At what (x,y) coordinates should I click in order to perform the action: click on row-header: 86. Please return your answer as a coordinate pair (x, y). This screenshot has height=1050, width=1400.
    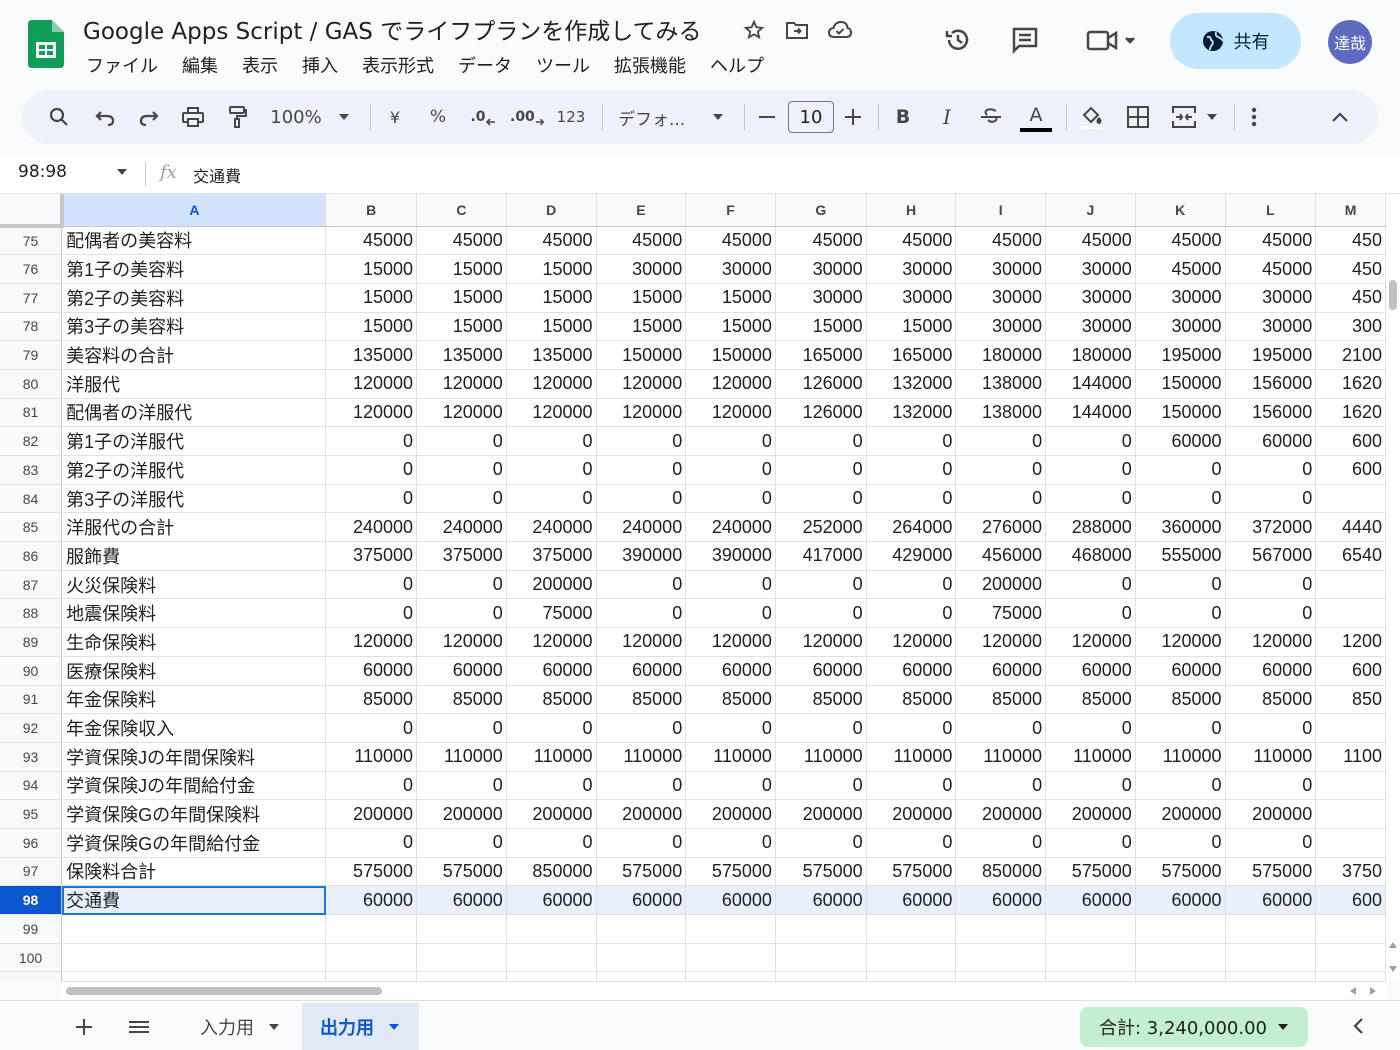
    Looking at the image, I should click on (31, 556).